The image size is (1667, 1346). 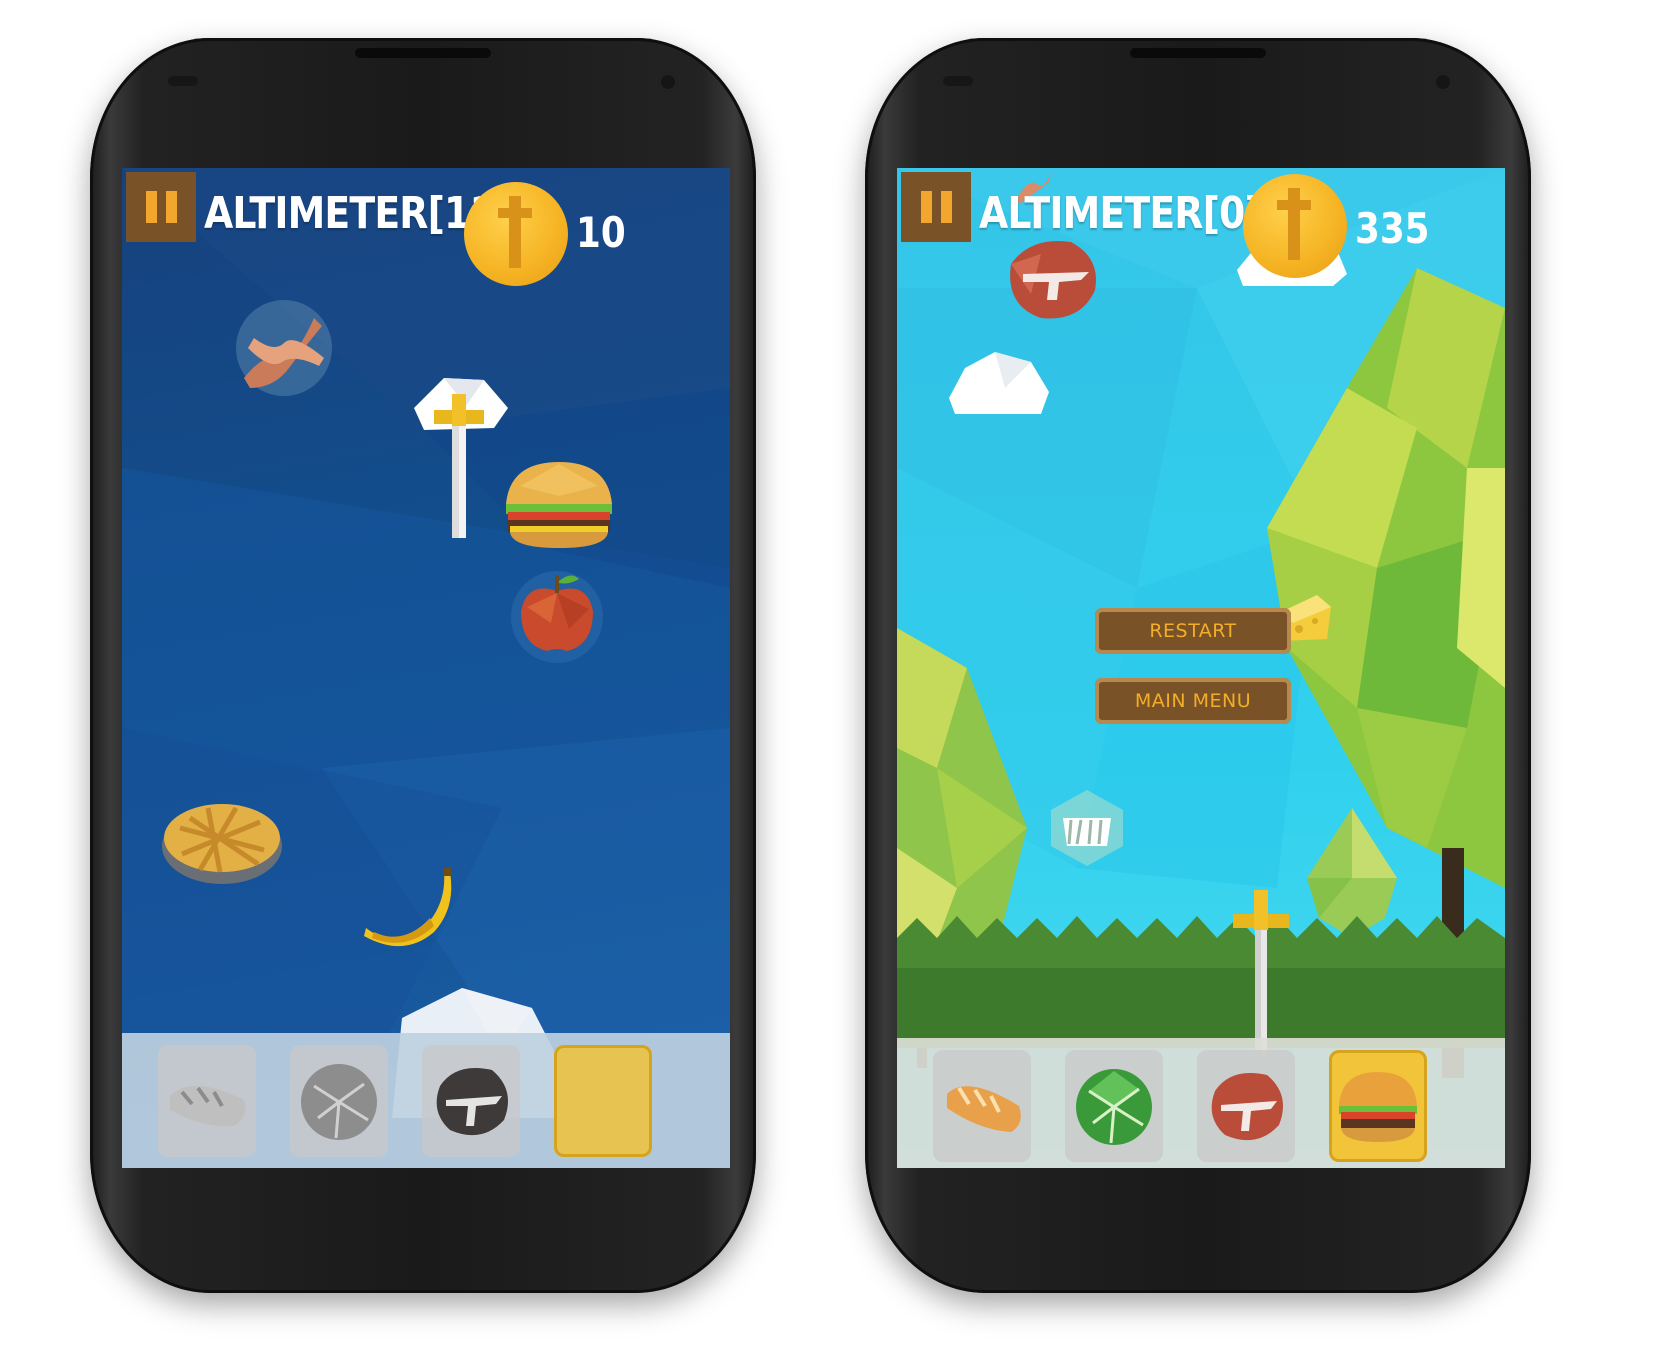 I want to click on cloud, so click(x=999, y=383).